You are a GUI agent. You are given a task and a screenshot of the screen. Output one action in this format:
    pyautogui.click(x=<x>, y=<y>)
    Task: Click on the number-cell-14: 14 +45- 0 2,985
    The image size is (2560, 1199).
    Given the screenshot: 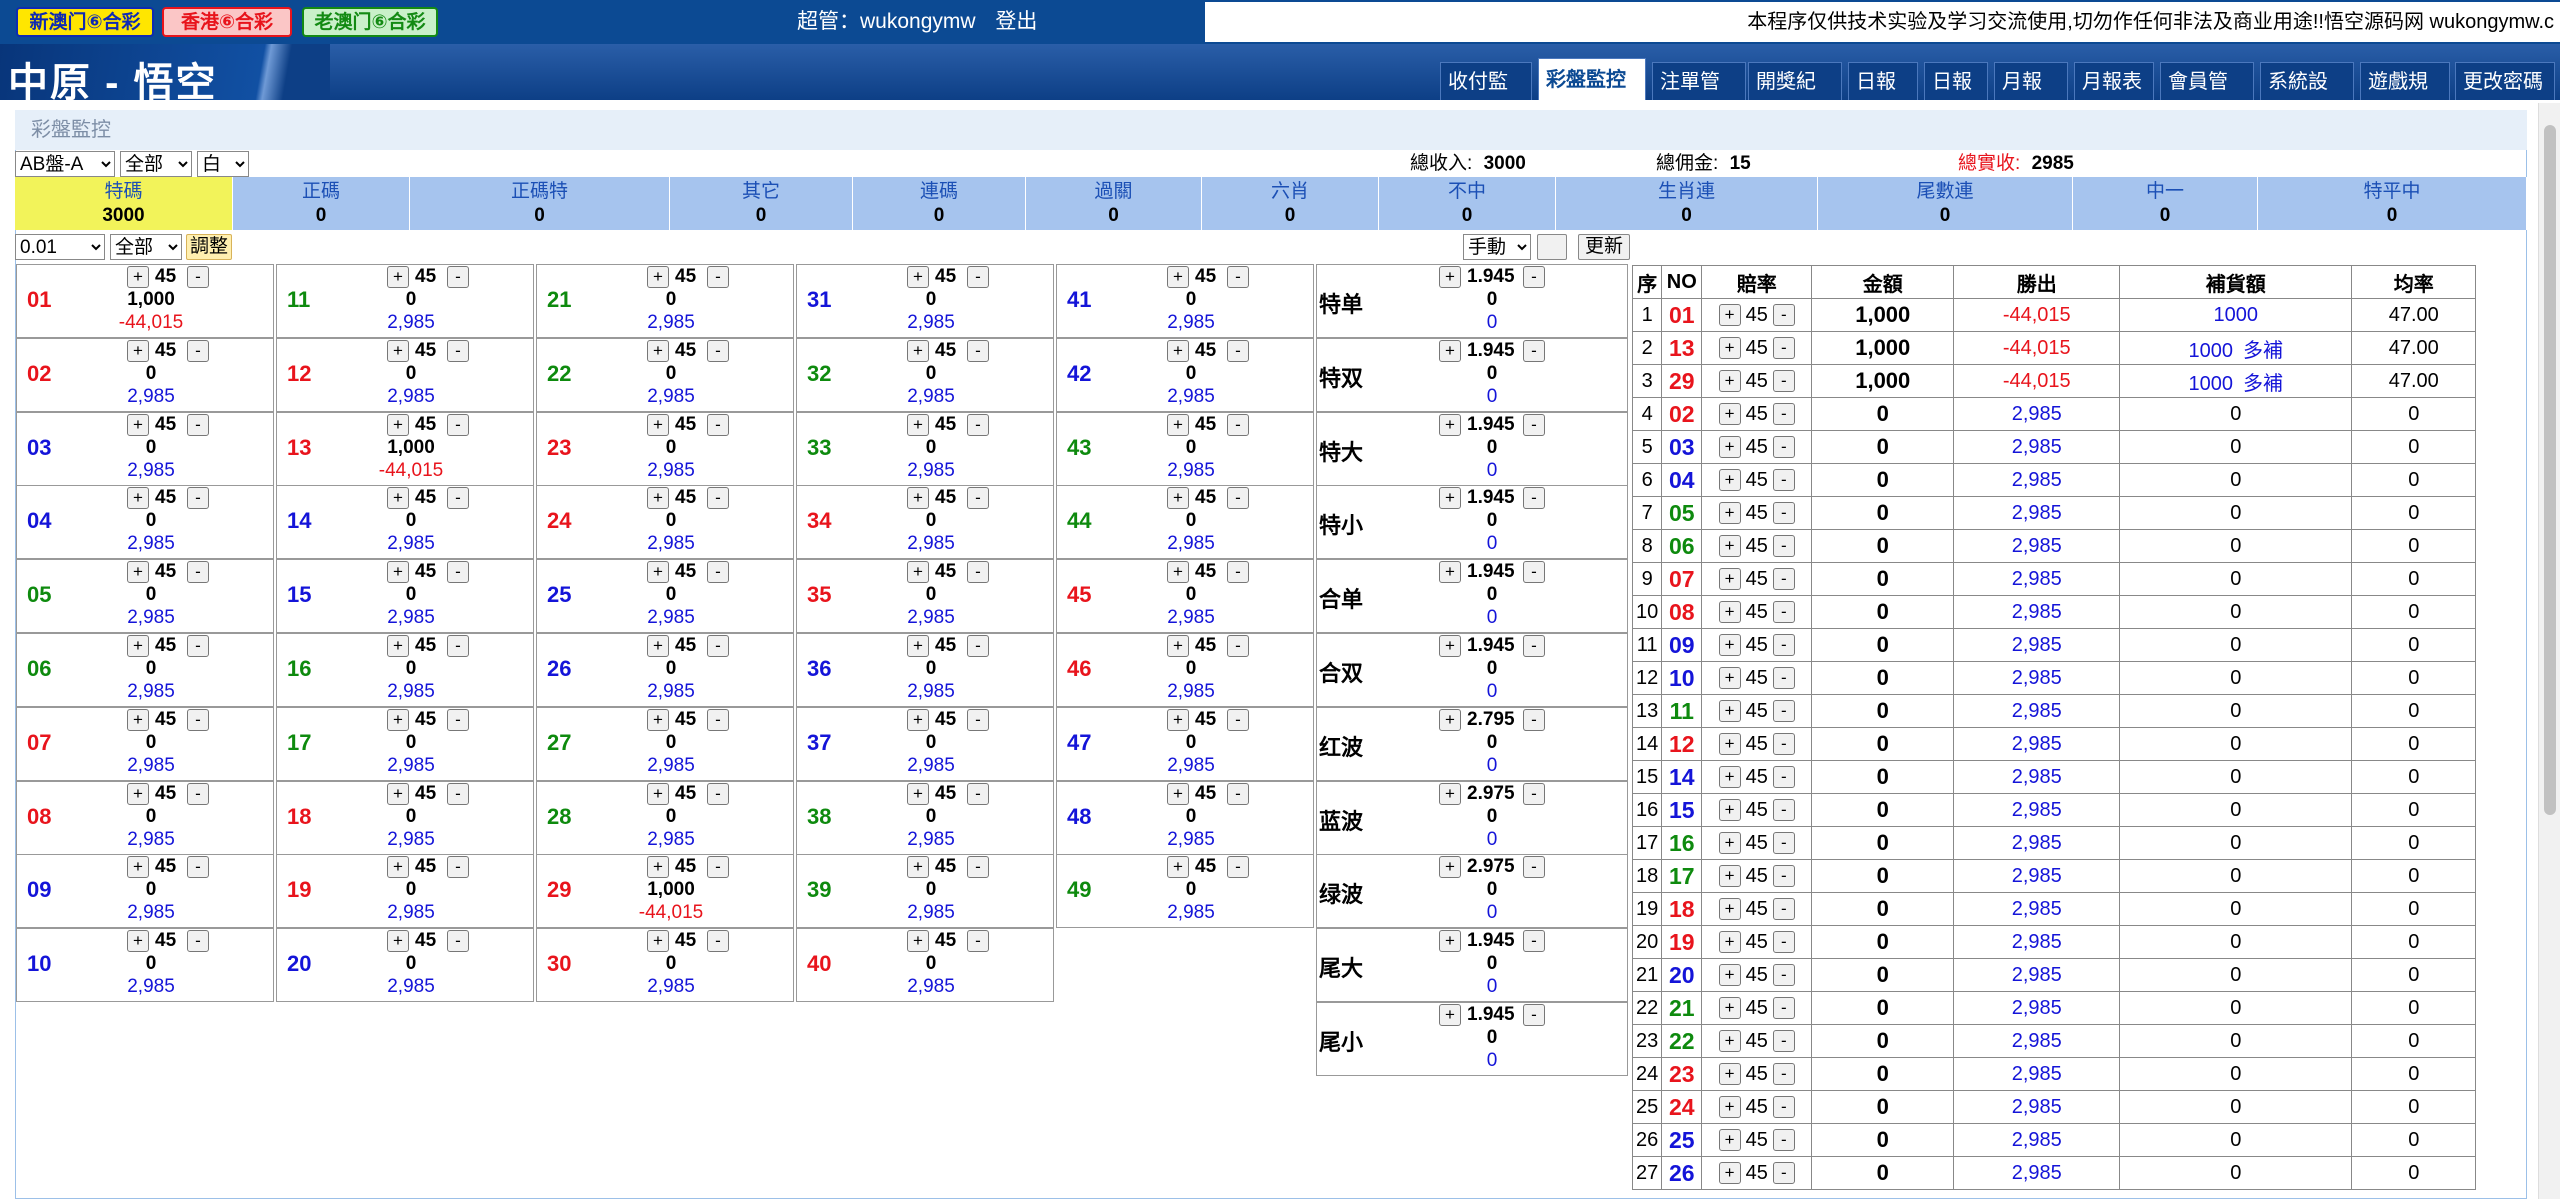 What is the action you would take?
    pyautogui.click(x=405, y=522)
    